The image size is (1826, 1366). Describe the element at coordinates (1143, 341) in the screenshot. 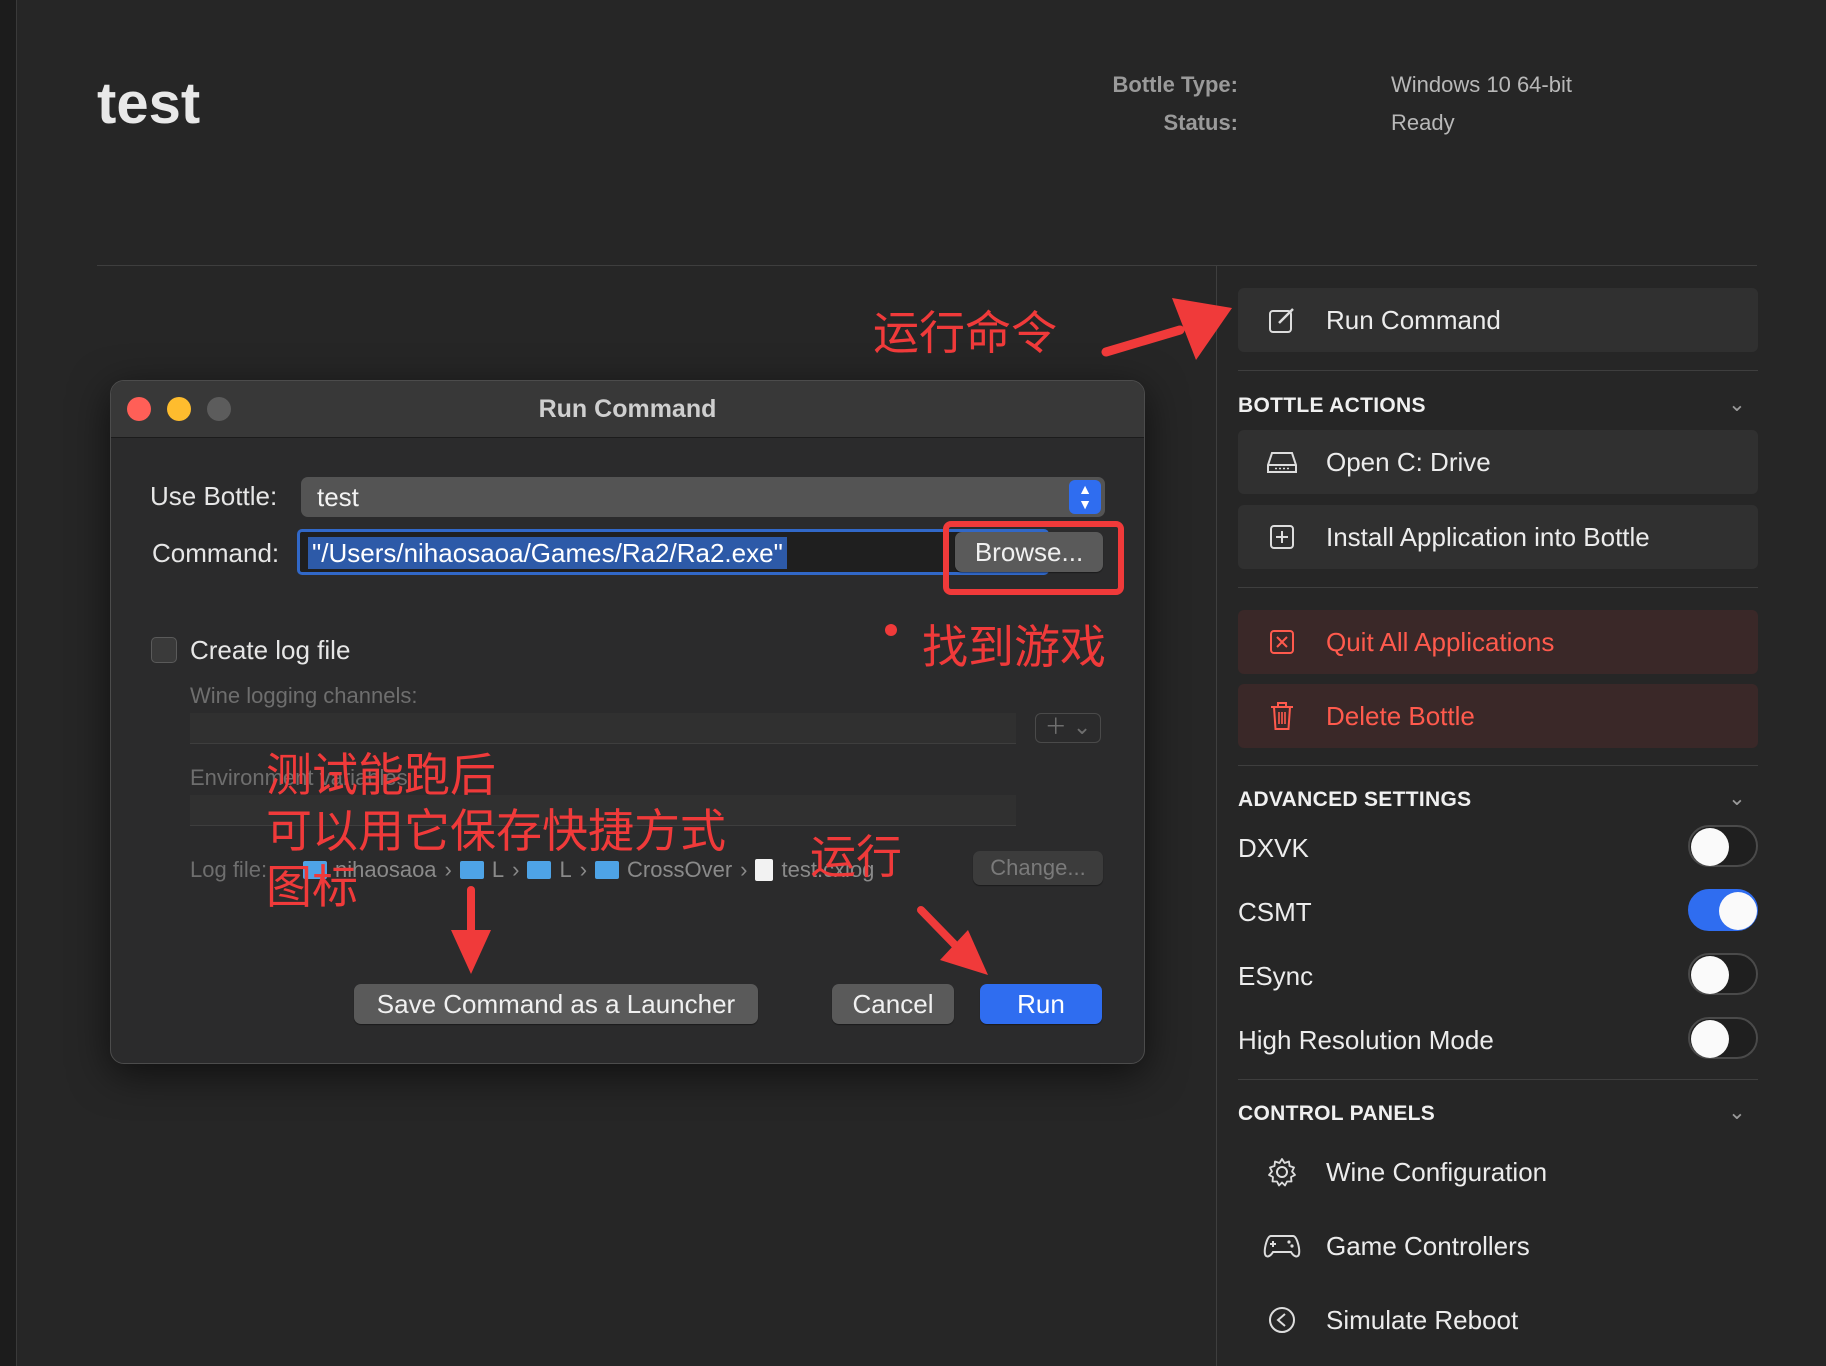

I see `arrow-to-run-command` at that location.